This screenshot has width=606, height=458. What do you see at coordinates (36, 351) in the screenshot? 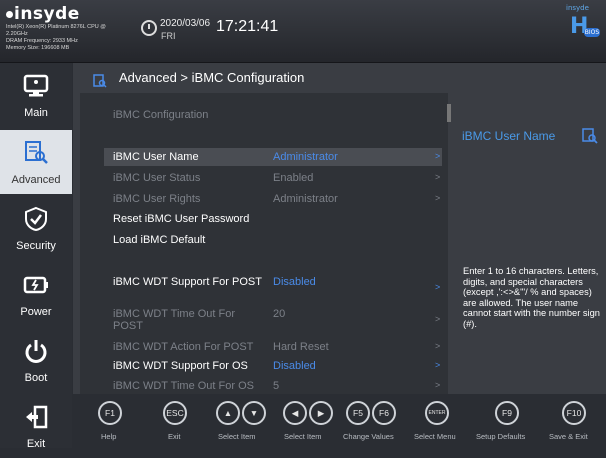
I see `power-icon` at bounding box center [36, 351].